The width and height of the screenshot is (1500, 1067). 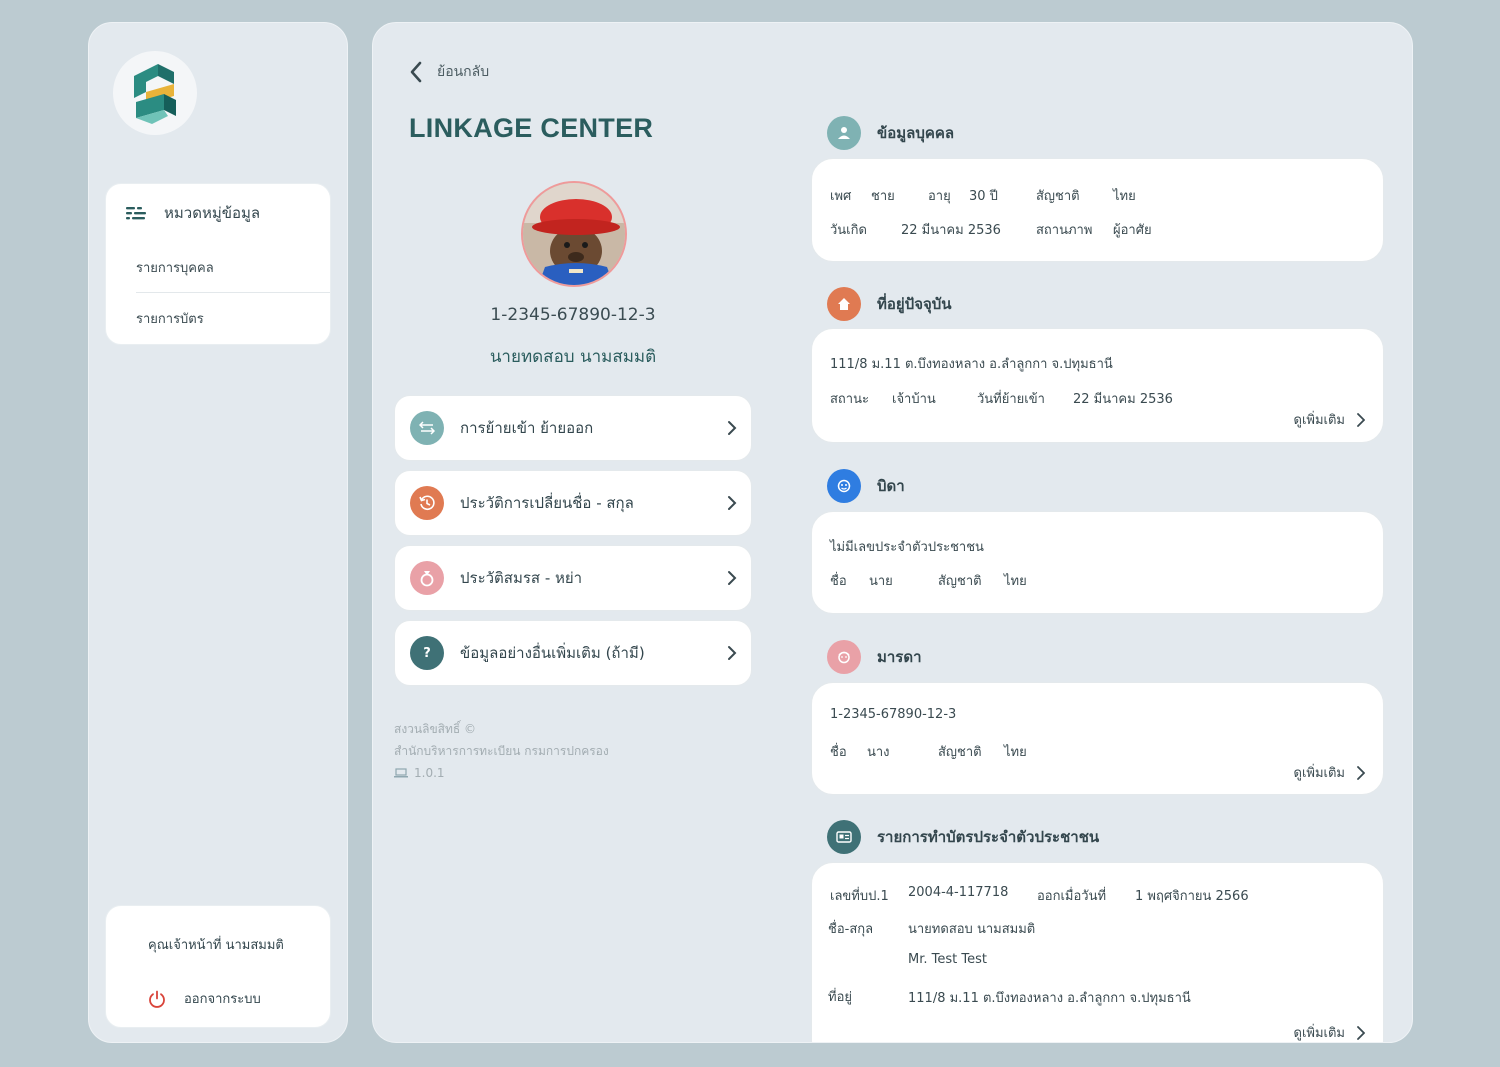 What do you see at coordinates (916, 133) in the screenshot?
I see `section-personal-label: ข้อมูลบุคคล` at bounding box center [916, 133].